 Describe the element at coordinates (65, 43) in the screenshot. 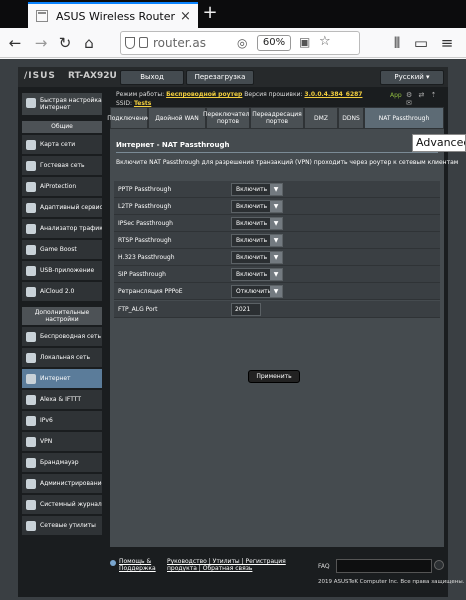

I see `reload-icon: ↻` at that location.